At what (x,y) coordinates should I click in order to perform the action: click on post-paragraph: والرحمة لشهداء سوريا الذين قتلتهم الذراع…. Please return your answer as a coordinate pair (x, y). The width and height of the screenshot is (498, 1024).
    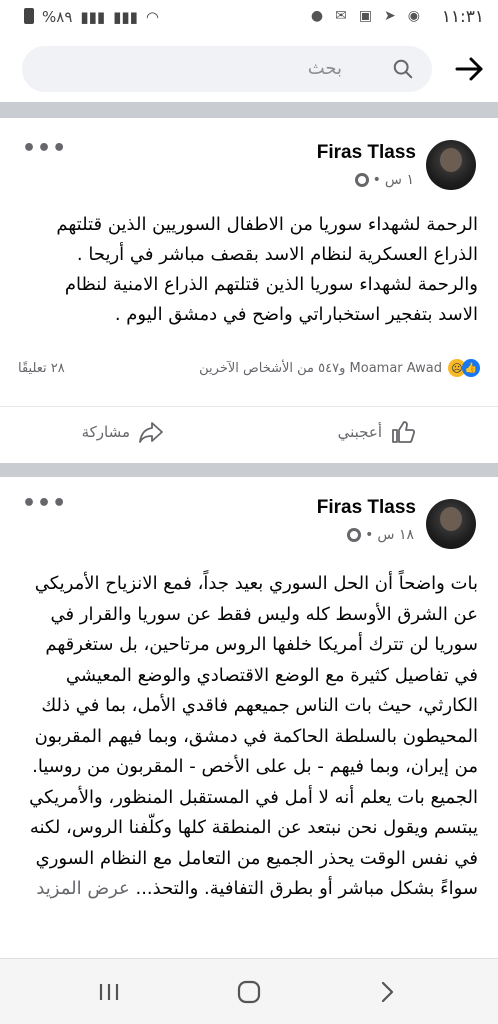
    Looking at the image, I should click on (271, 299).